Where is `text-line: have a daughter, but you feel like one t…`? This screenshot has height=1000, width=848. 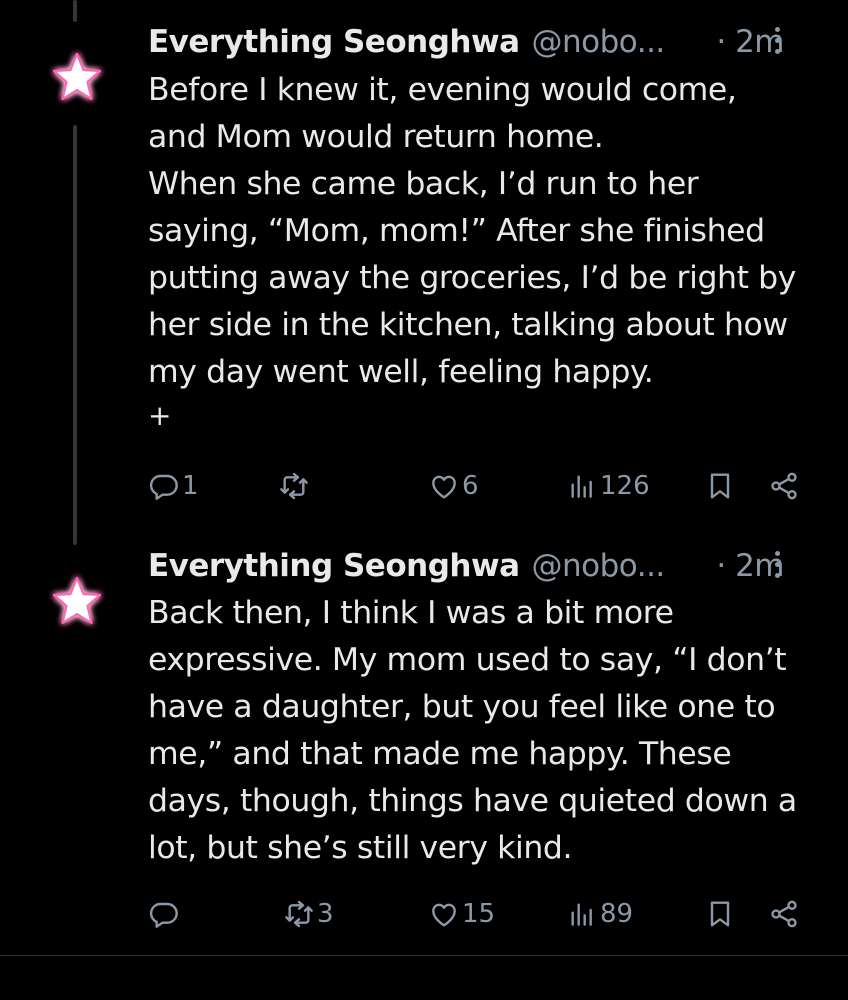
text-line: have a daughter, but you feel like one t… is located at coordinates (462, 707).